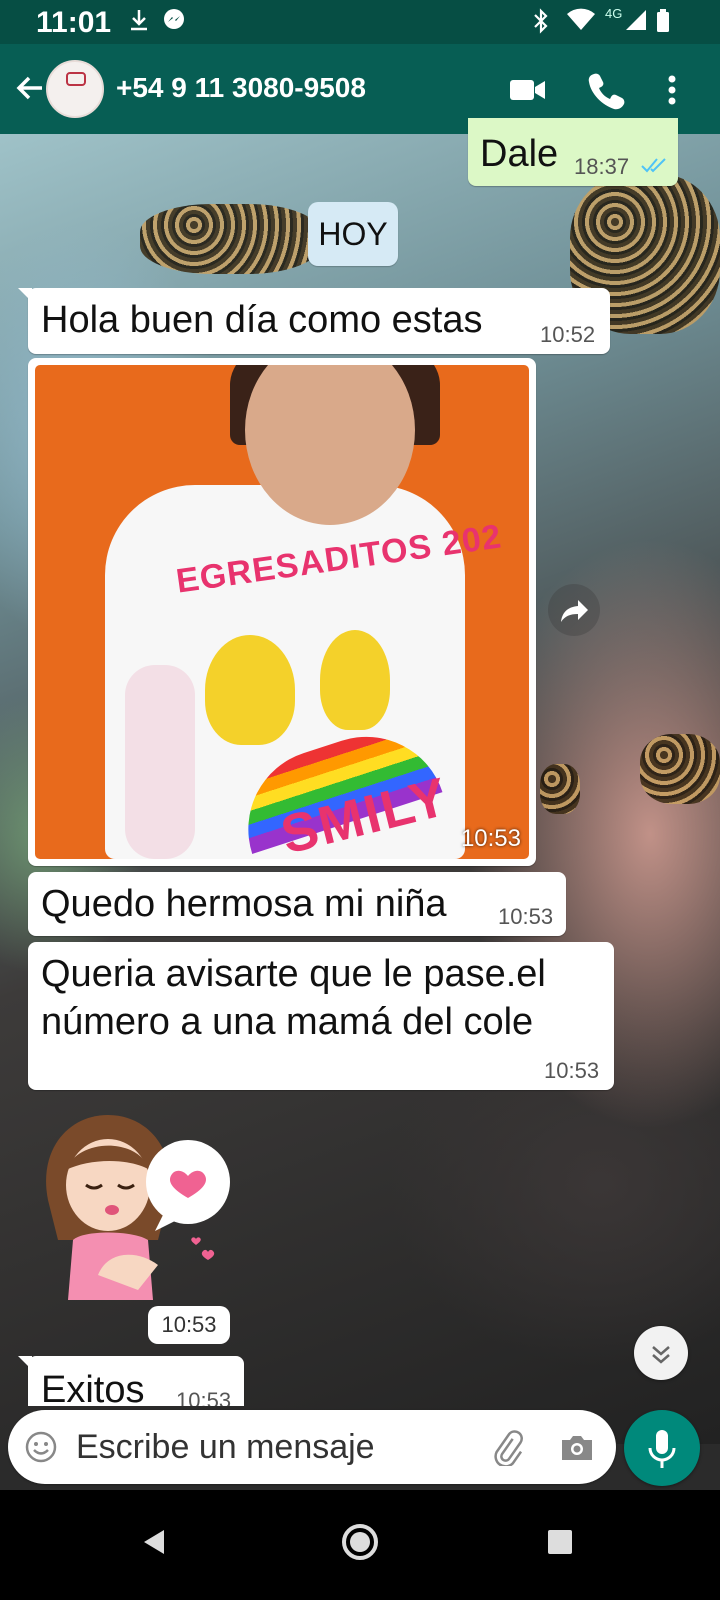 The image size is (720, 1600). I want to click on outgoing-message: Dale 18:37, so click(573, 152).